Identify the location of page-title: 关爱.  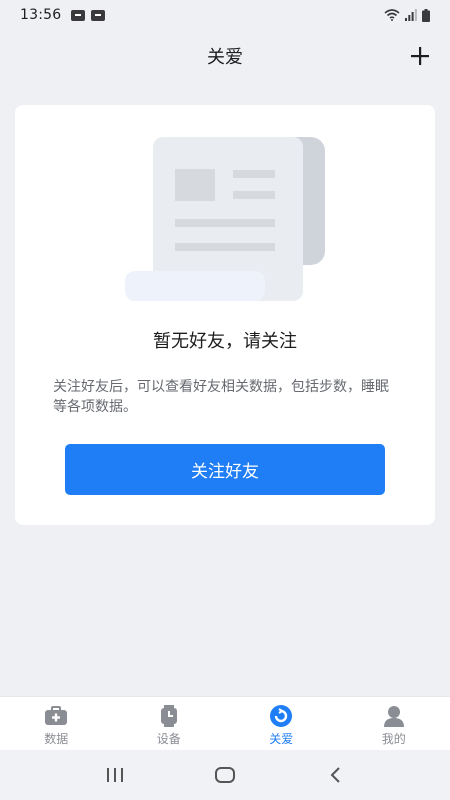
(225, 57).